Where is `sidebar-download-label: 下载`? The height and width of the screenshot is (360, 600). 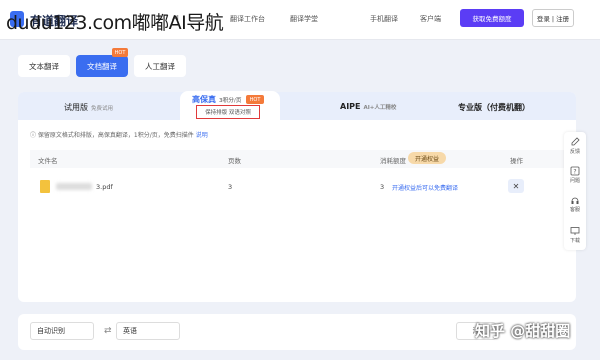 sidebar-download-label: 下载 is located at coordinates (574, 241).